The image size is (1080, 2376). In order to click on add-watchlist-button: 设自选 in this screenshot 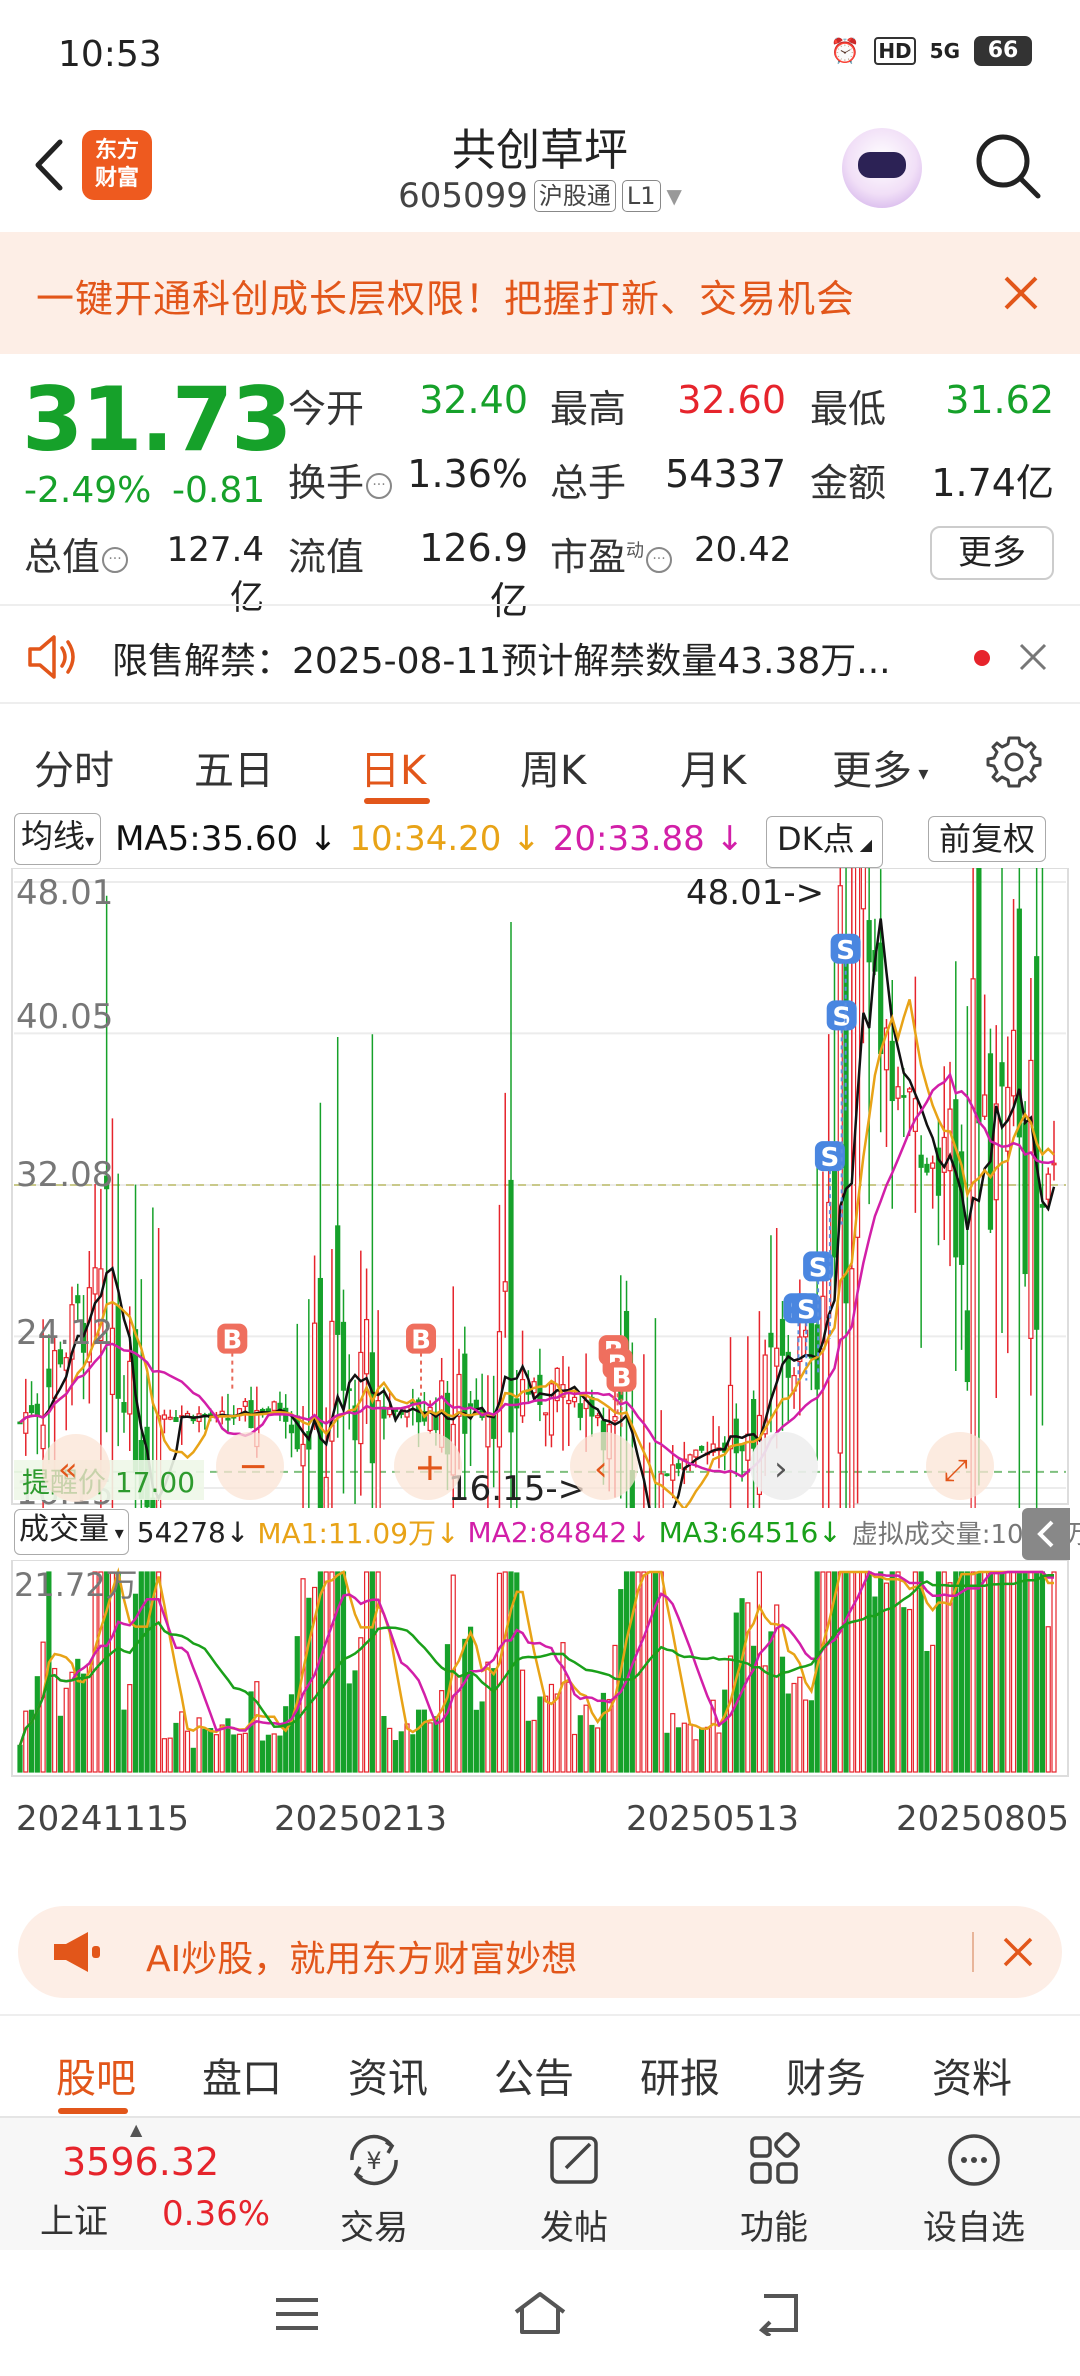, I will do `click(974, 2188)`.